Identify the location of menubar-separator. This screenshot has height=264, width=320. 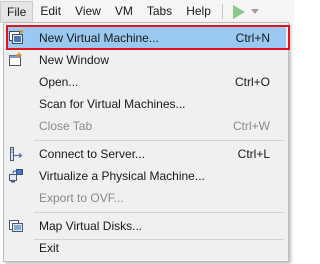
(222, 11).